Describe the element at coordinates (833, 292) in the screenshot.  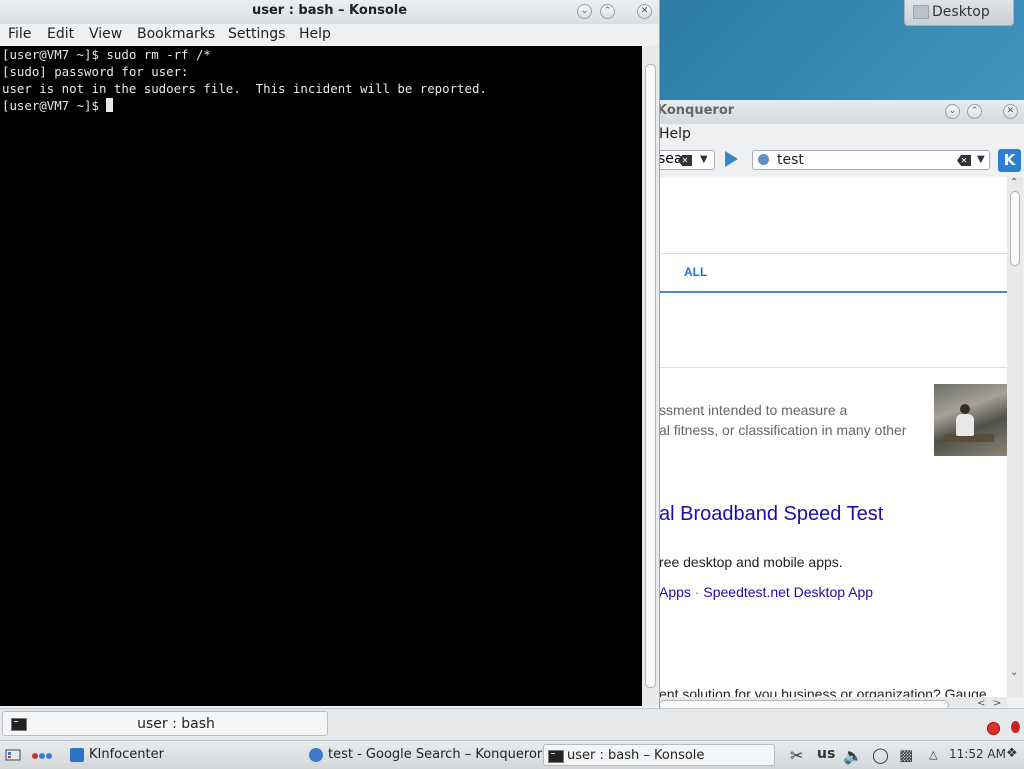
I see `tab-underline` at that location.